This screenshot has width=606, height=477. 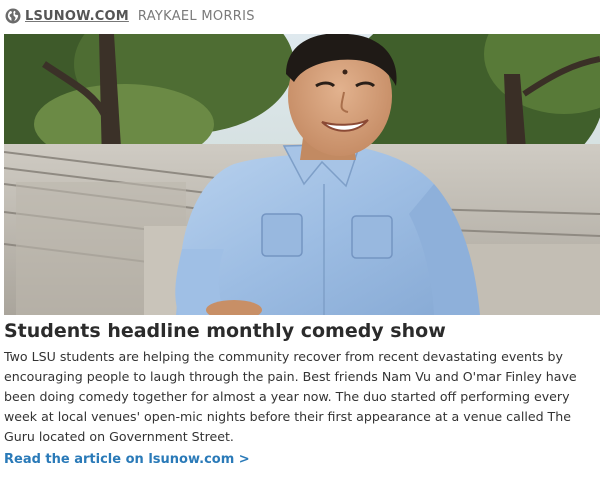 What do you see at coordinates (127, 460) in the screenshot?
I see `read-article-link: Read the article on lsunow.com >` at bounding box center [127, 460].